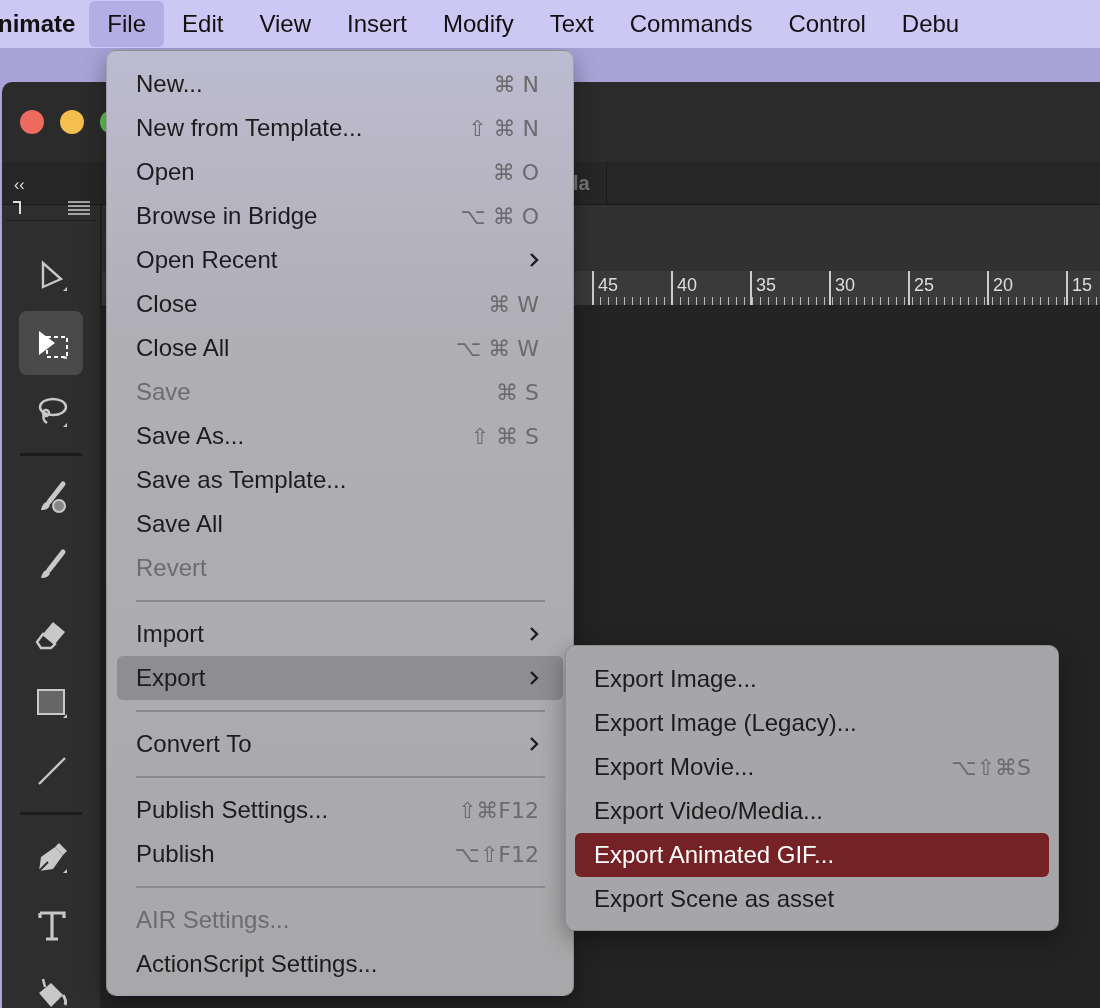 This screenshot has height=1008, width=1100. Describe the element at coordinates (340, 810) in the screenshot. I see `menu-item: Publish Settings... ⇧⌘F12` at that location.